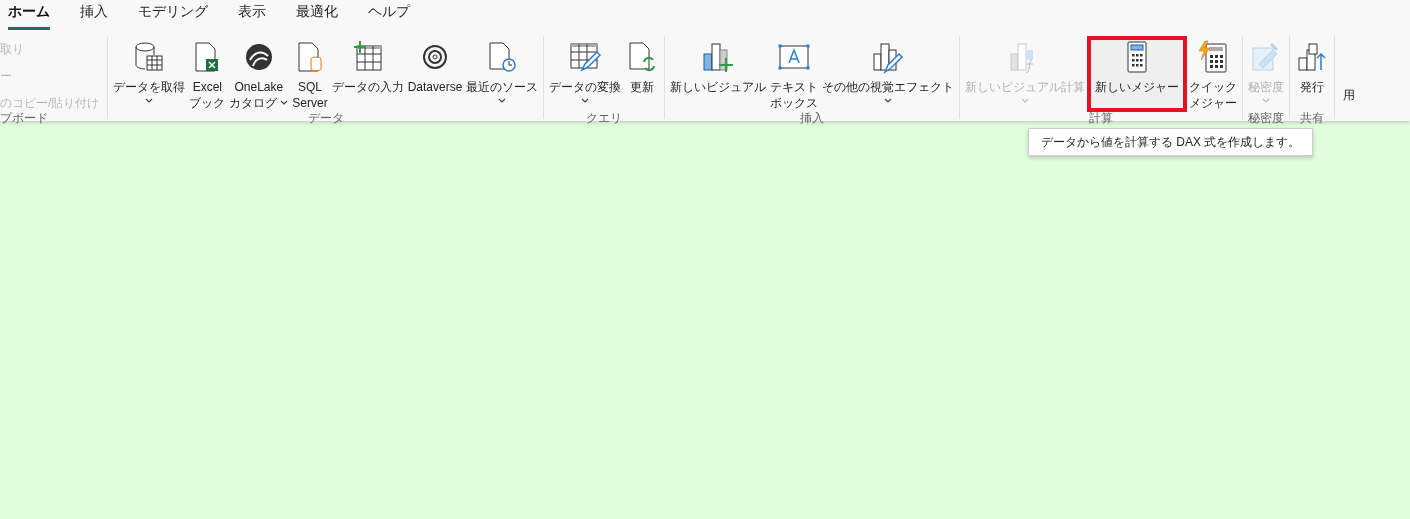 This screenshot has height=519, width=1410. Describe the element at coordinates (1349, 95) in the screenshot. I see `ribbon-command: 用` at that location.